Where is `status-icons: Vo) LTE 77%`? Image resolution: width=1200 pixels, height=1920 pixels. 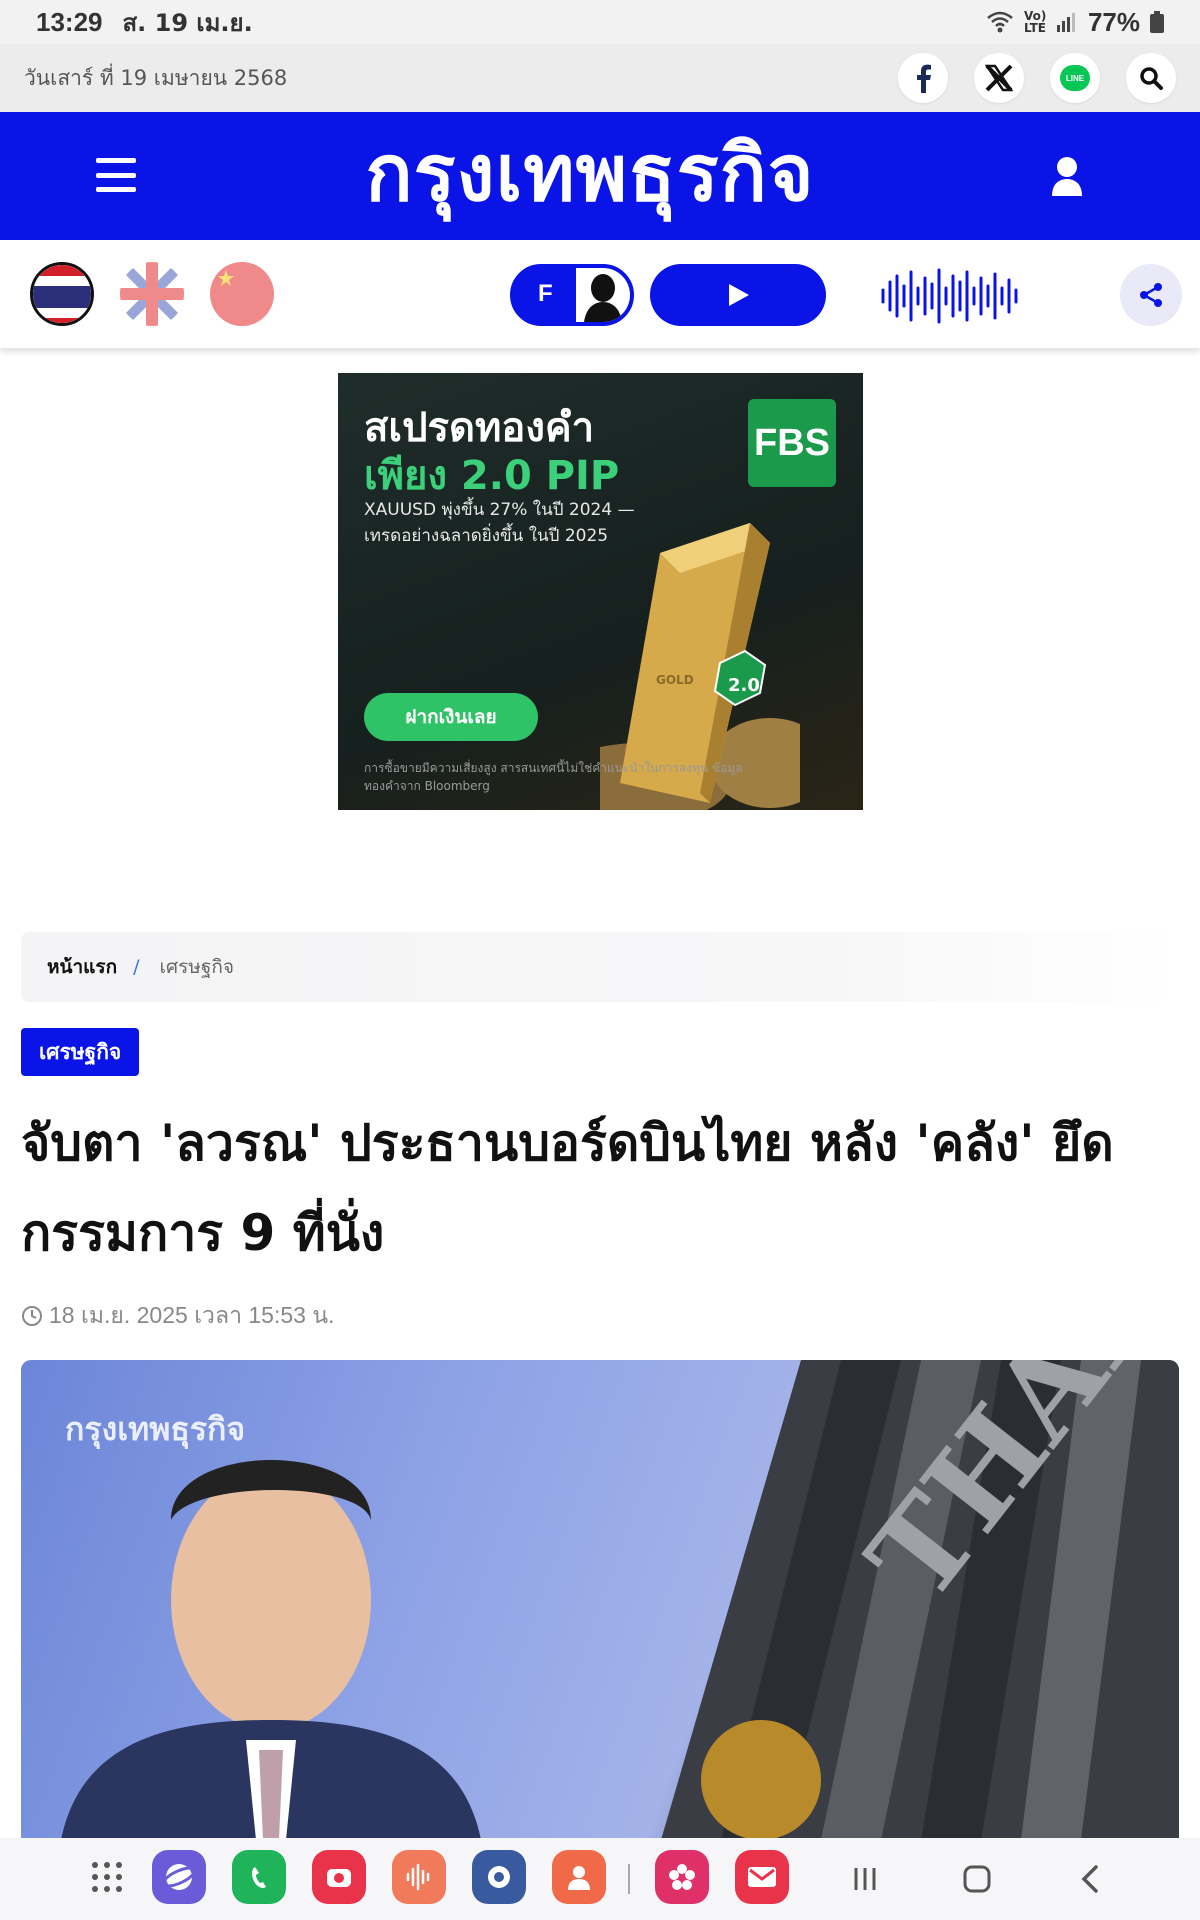 status-icons: Vo) LTE 77% is located at coordinates (1075, 22).